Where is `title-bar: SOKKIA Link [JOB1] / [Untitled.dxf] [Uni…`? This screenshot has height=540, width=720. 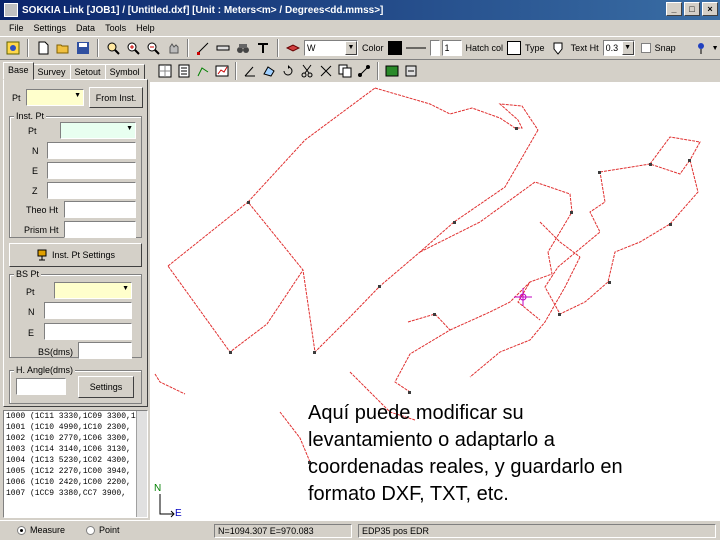 title-bar: SOKKIA Link [JOB1] / [Untitled.dxf] [Uni… is located at coordinates (360, 10).